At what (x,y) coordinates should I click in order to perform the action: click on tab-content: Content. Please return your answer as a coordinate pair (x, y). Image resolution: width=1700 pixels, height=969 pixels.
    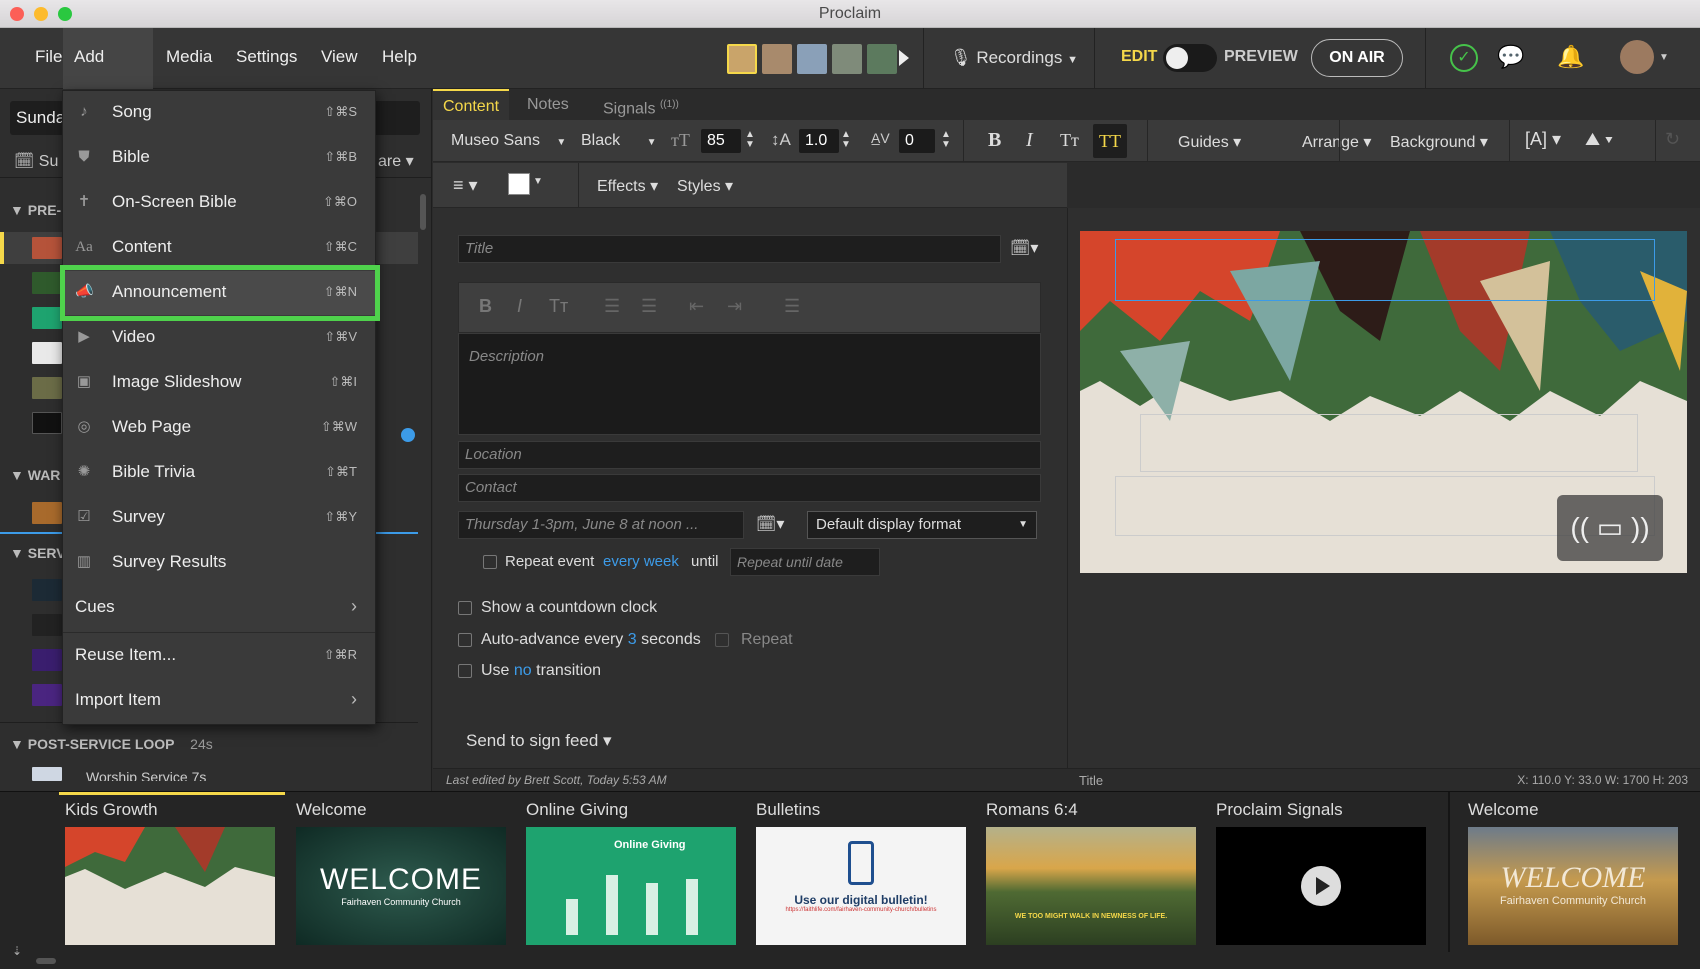
    Looking at the image, I should click on (471, 104).